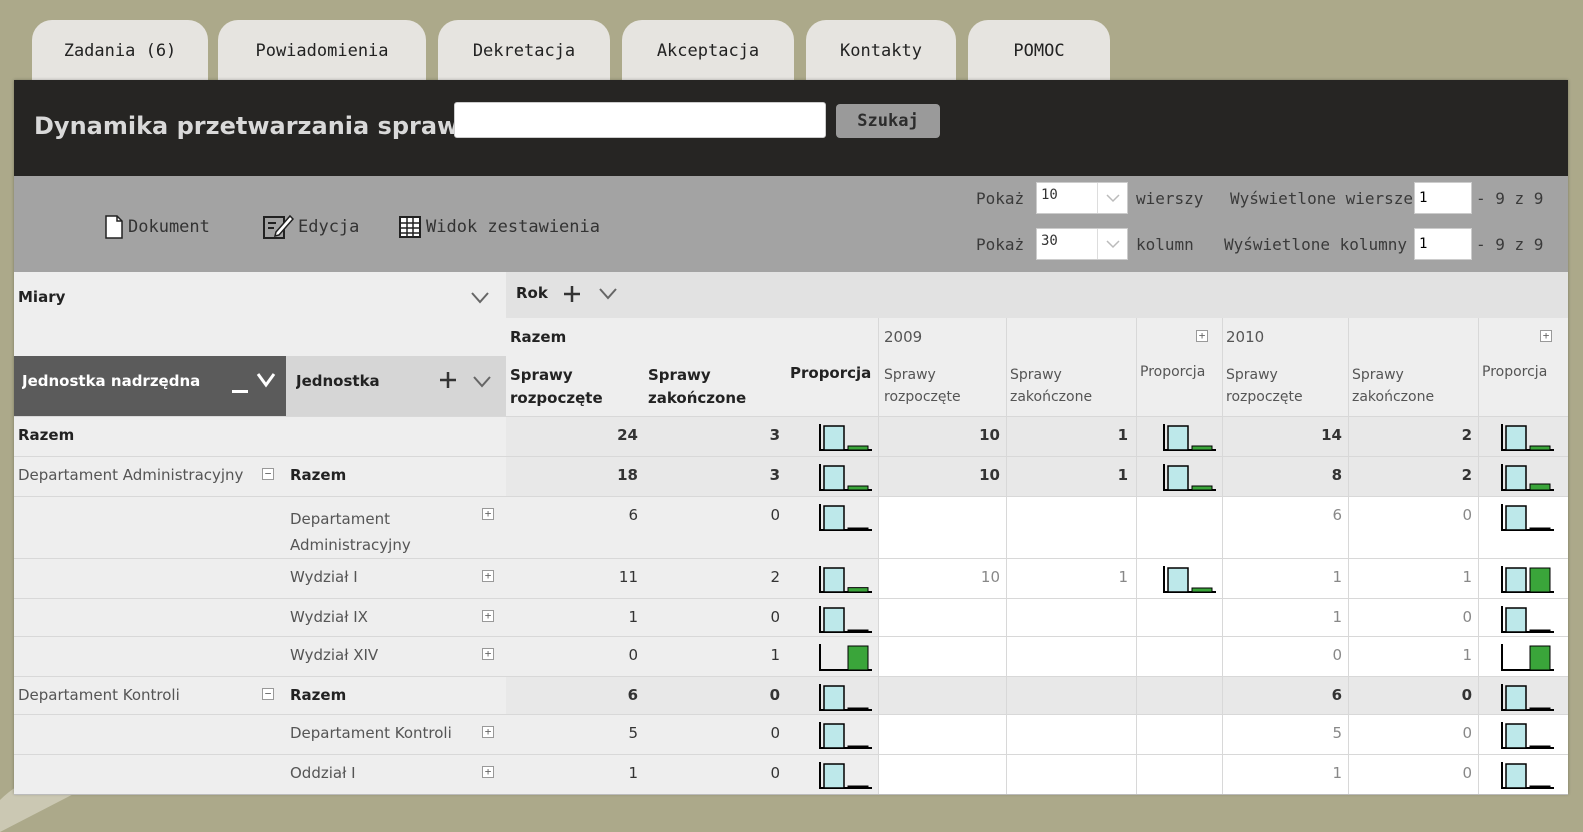 This screenshot has width=1583, height=832. What do you see at coordinates (708, 51) in the screenshot?
I see `tab-akceptacja: Akceptacja` at bounding box center [708, 51].